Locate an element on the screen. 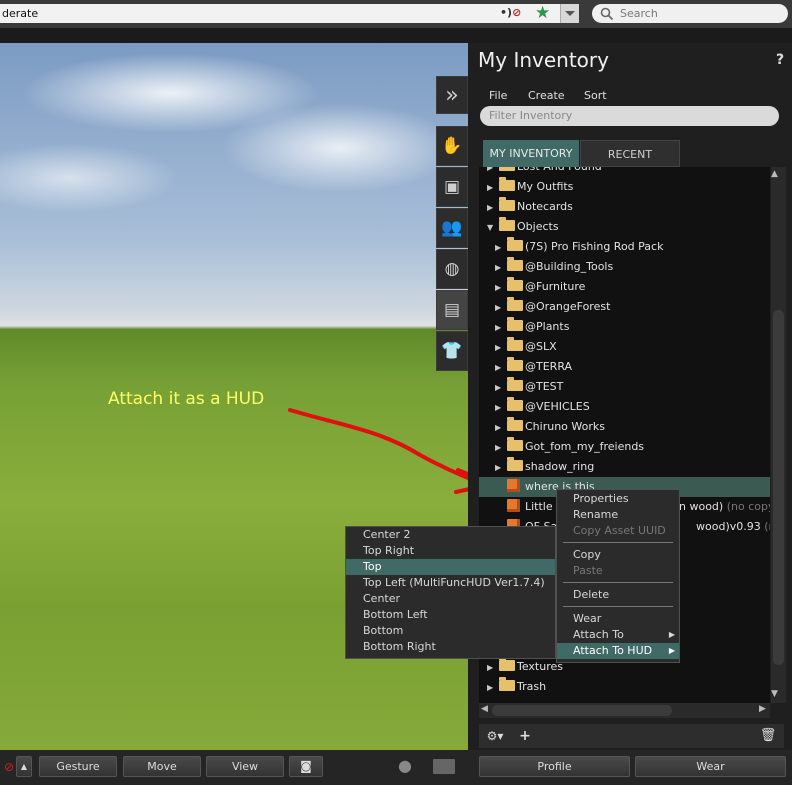 The image size is (792, 785). hud-position-item: Bottom Right is located at coordinates (450, 647).